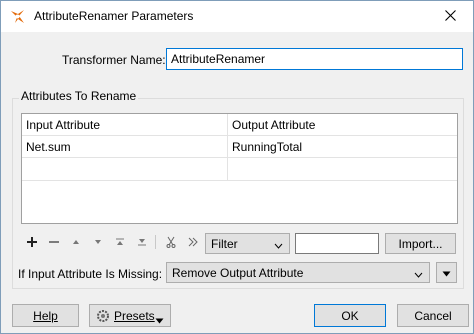  I want to click on transformer-name-label: Transformer Name:, so click(114, 60).